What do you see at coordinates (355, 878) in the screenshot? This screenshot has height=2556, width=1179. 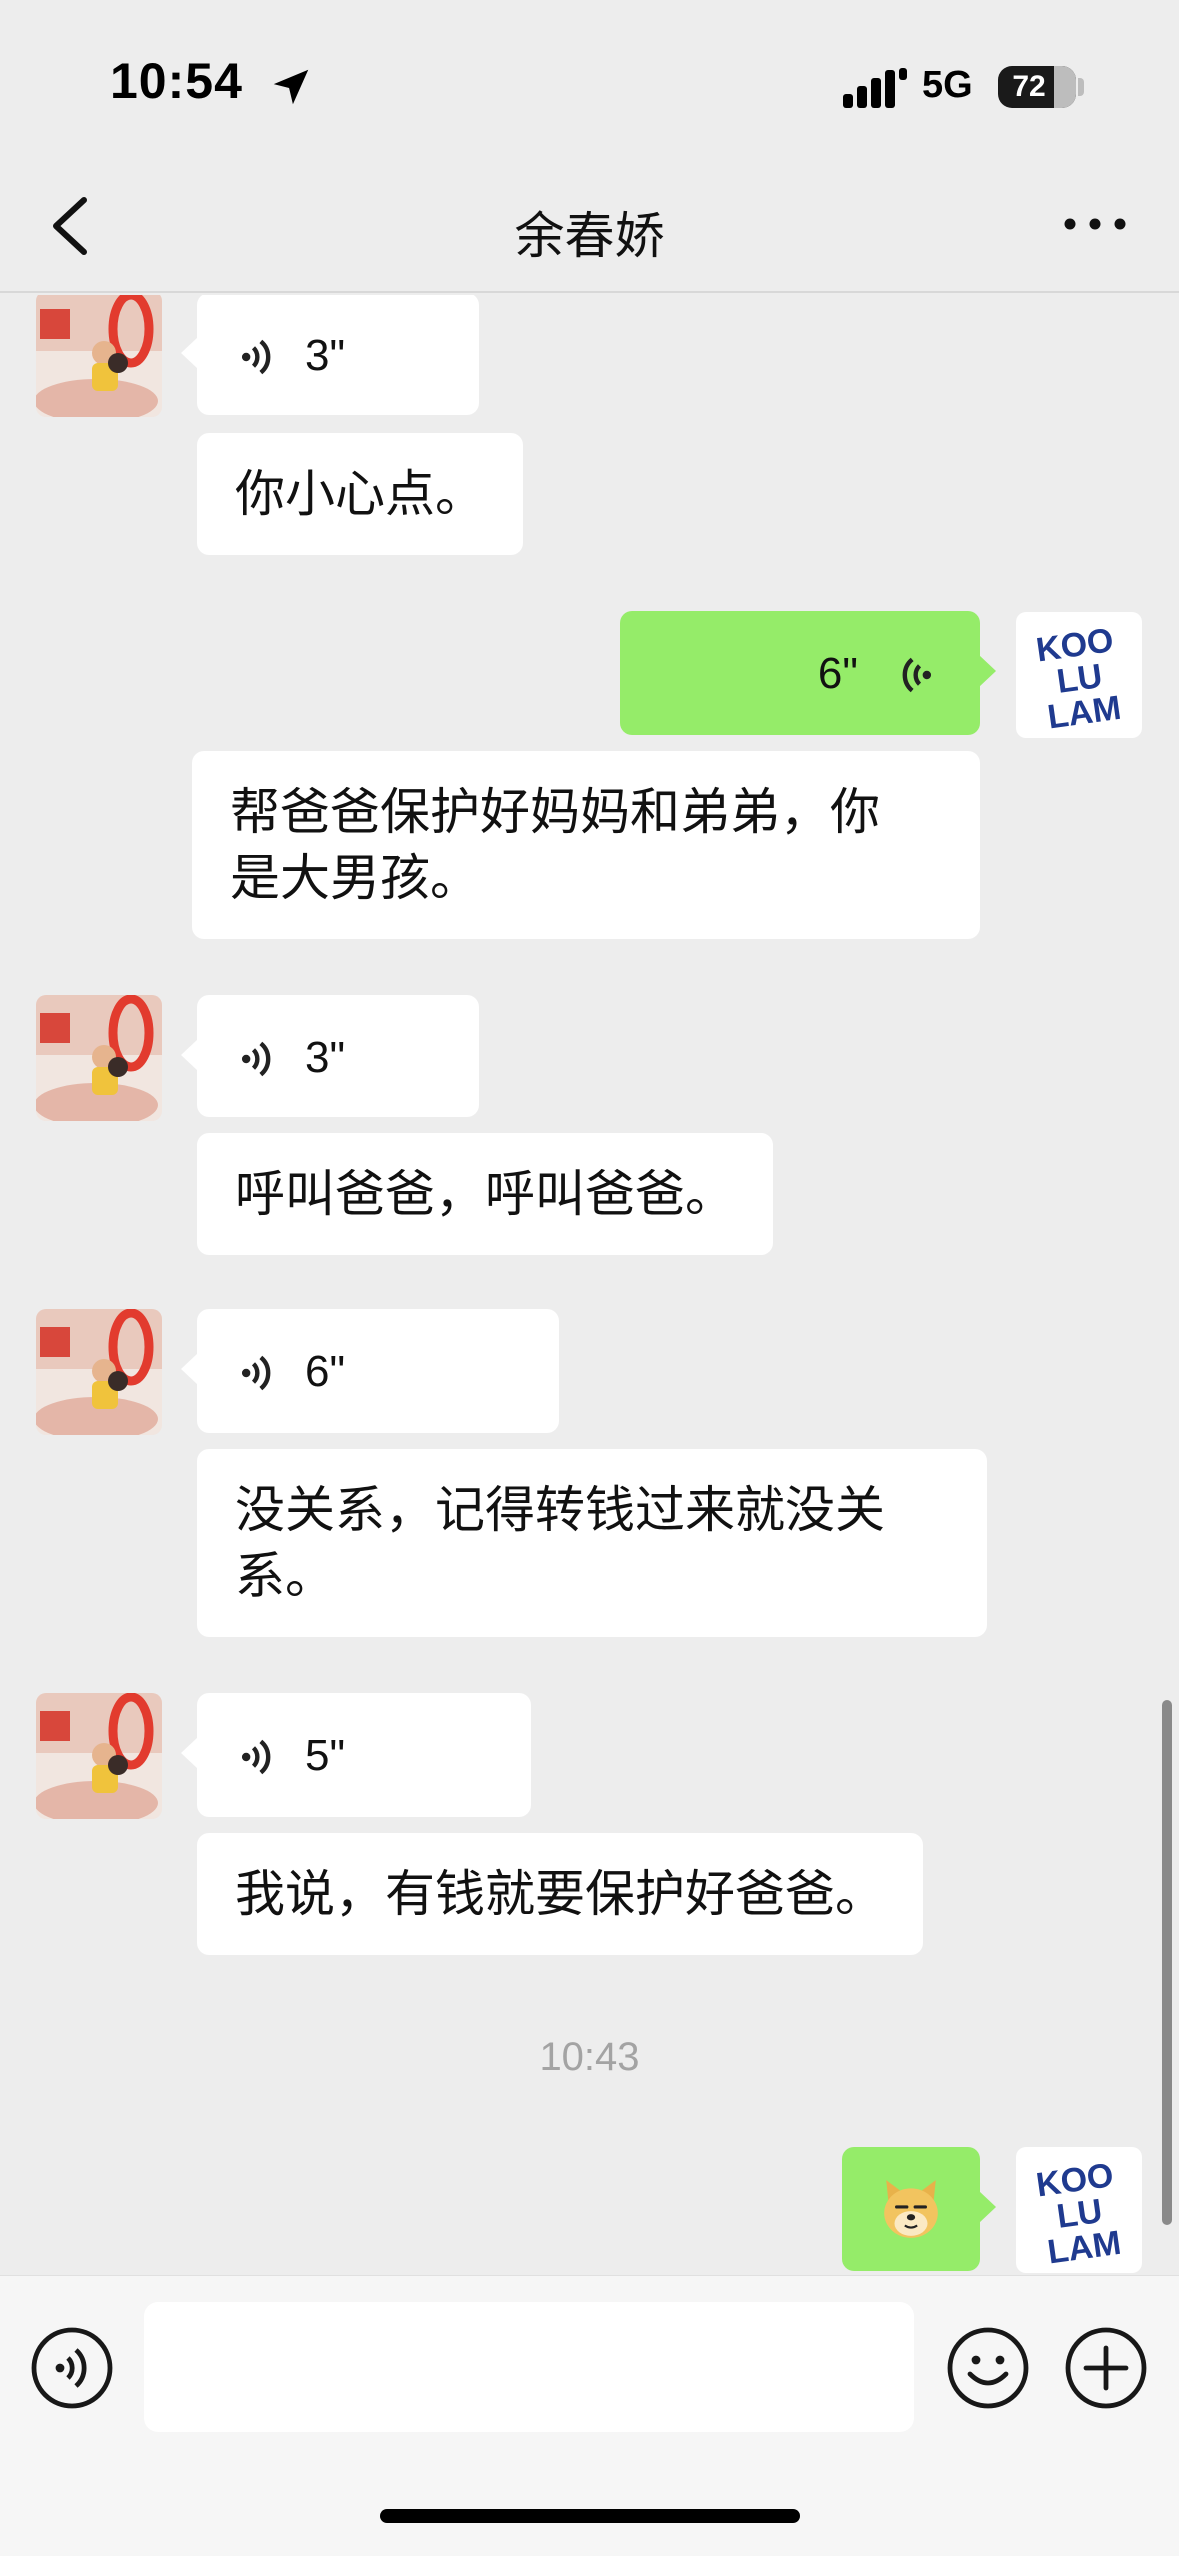 I see `message-text-line: 是大男孩。` at bounding box center [355, 878].